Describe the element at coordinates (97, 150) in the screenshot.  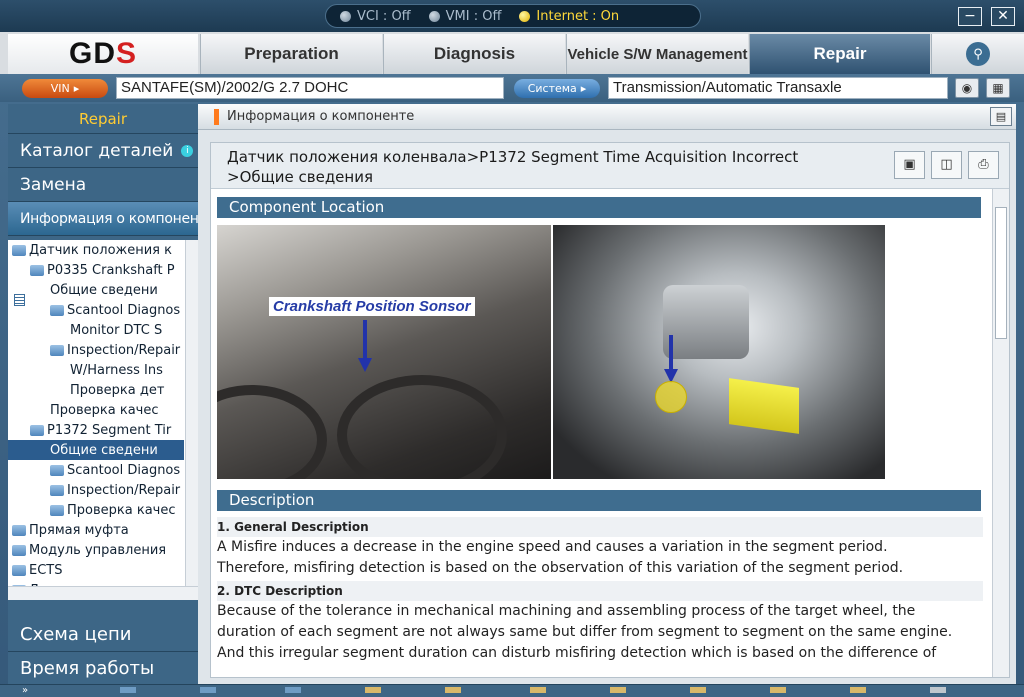
I see `sidebar-item-label: Каталог деталей` at that location.